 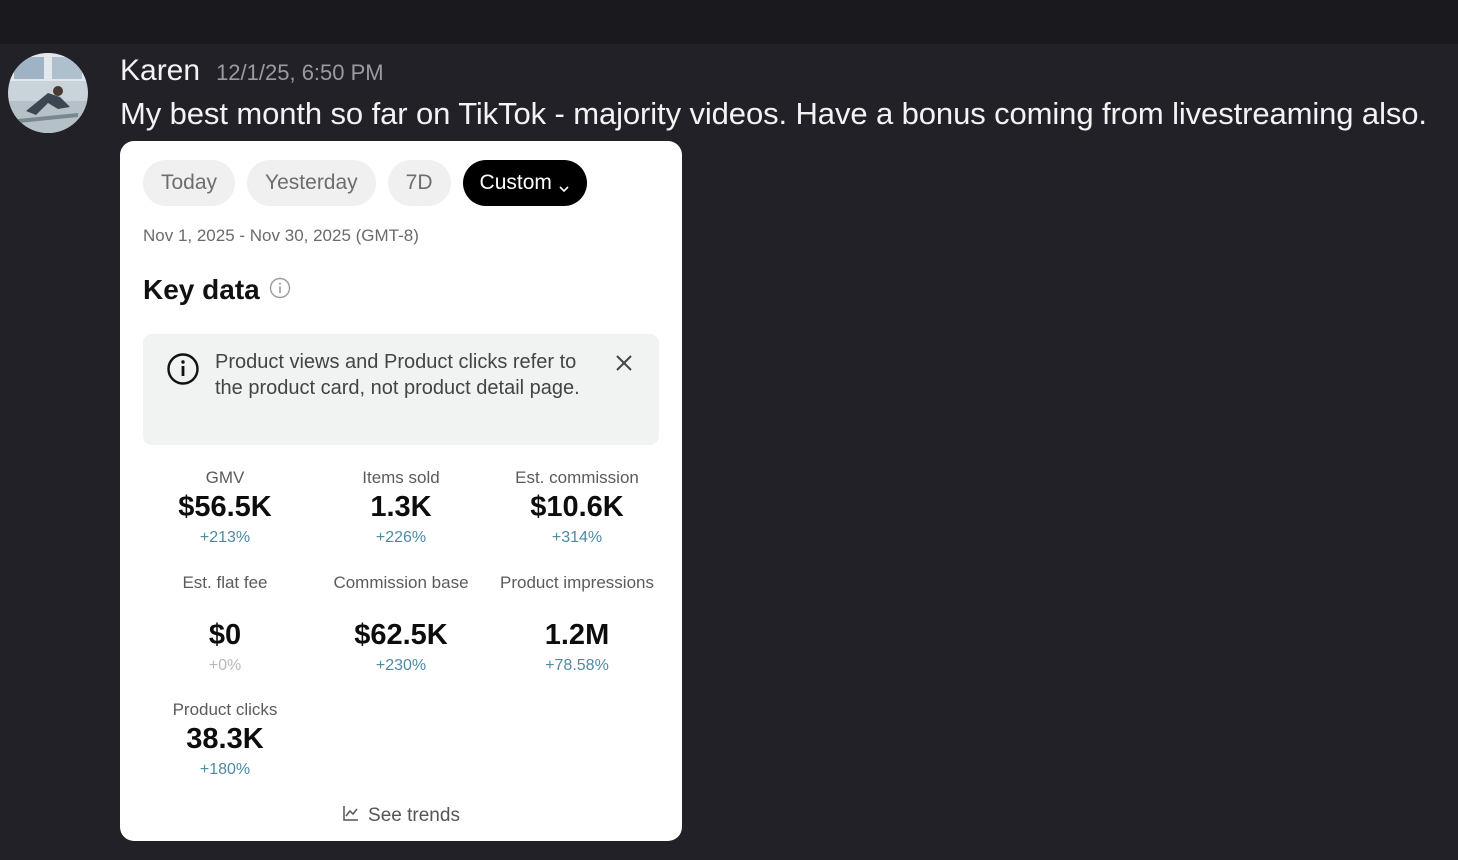 I want to click on date-range: Nov 1, 2025 - Nov 30, 2025 (GMT-8), so click(x=281, y=235).